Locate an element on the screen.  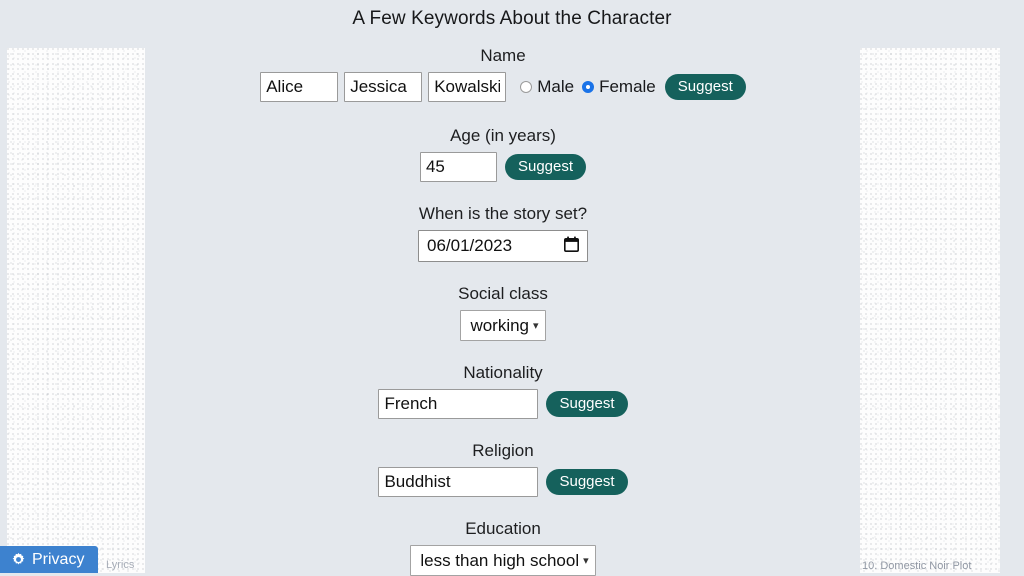
privacy-badge: Privacy is located at coordinates (49, 559).